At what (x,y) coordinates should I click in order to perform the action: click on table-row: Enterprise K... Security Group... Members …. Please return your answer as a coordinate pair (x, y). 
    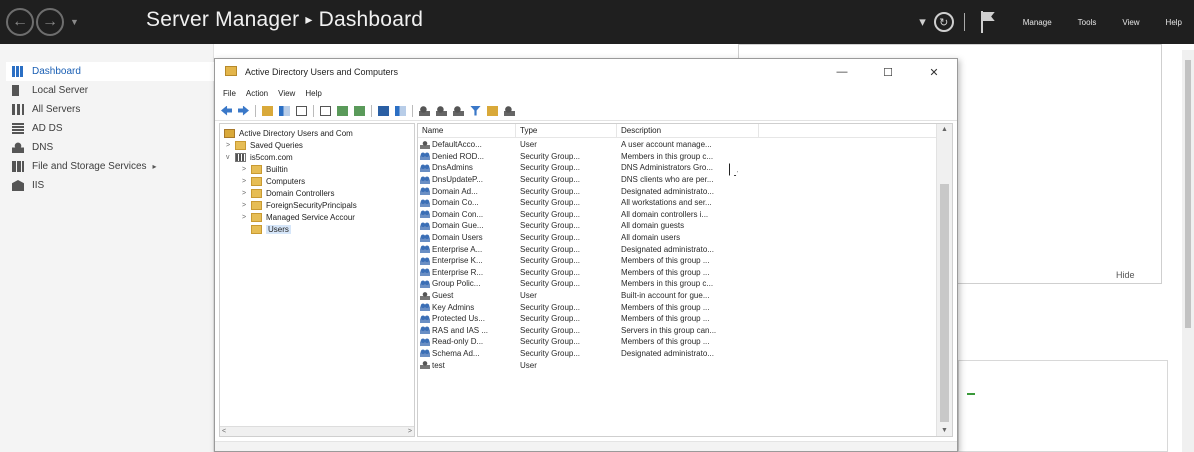
    Looking at the image, I should click on (678, 261).